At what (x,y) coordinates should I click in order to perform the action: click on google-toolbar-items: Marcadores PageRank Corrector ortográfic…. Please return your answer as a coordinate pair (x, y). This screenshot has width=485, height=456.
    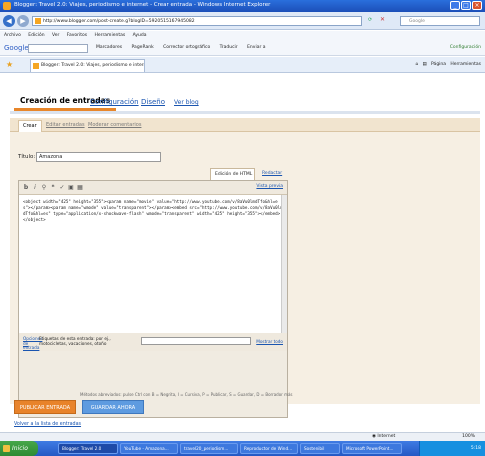
    Looking at the image, I should click on (185, 48).